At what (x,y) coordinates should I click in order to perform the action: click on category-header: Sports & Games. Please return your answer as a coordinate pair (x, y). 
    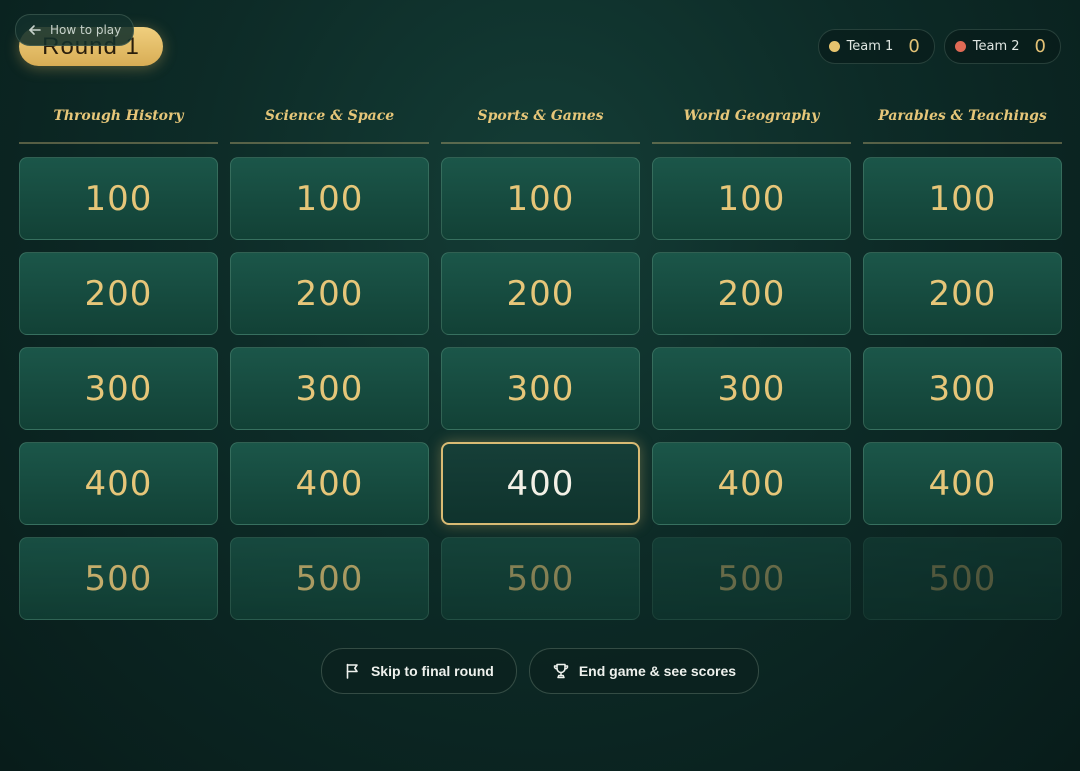
    Looking at the image, I should click on (540, 116).